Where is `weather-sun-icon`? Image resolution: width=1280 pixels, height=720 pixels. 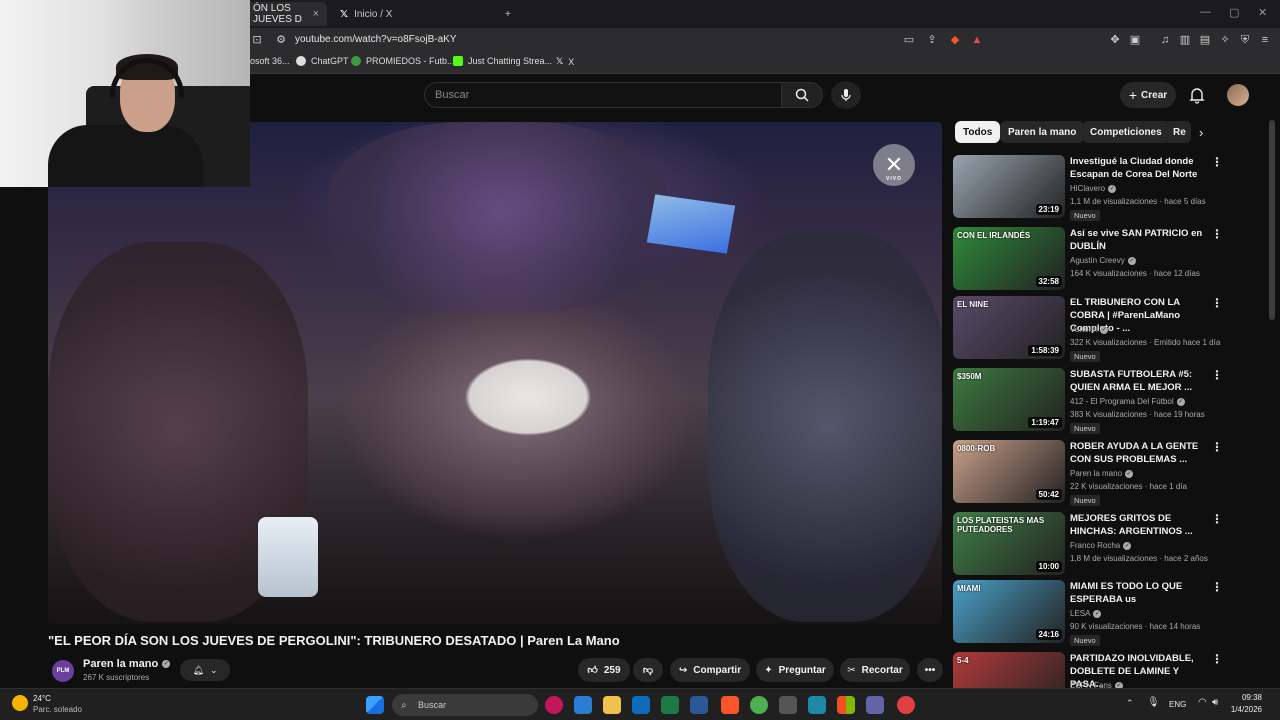 weather-sun-icon is located at coordinates (20, 703).